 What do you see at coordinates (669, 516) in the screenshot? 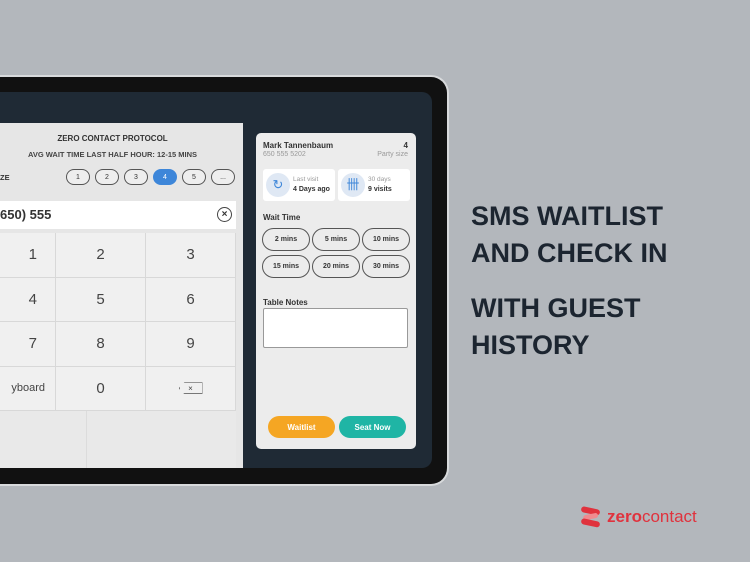
I see `logo-text-light: contact` at bounding box center [669, 516].